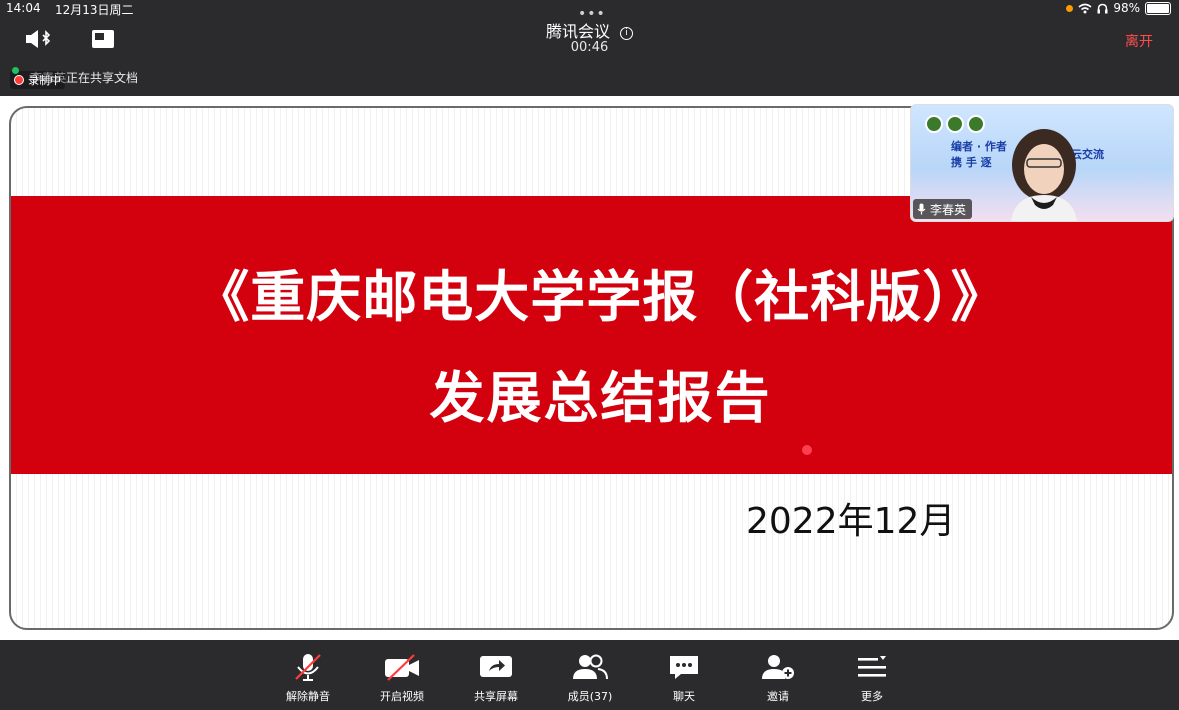 This screenshot has height=710, width=1179. Describe the element at coordinates (807, 450) in the screenshot. I see `laser-pointer-dot` at that location.